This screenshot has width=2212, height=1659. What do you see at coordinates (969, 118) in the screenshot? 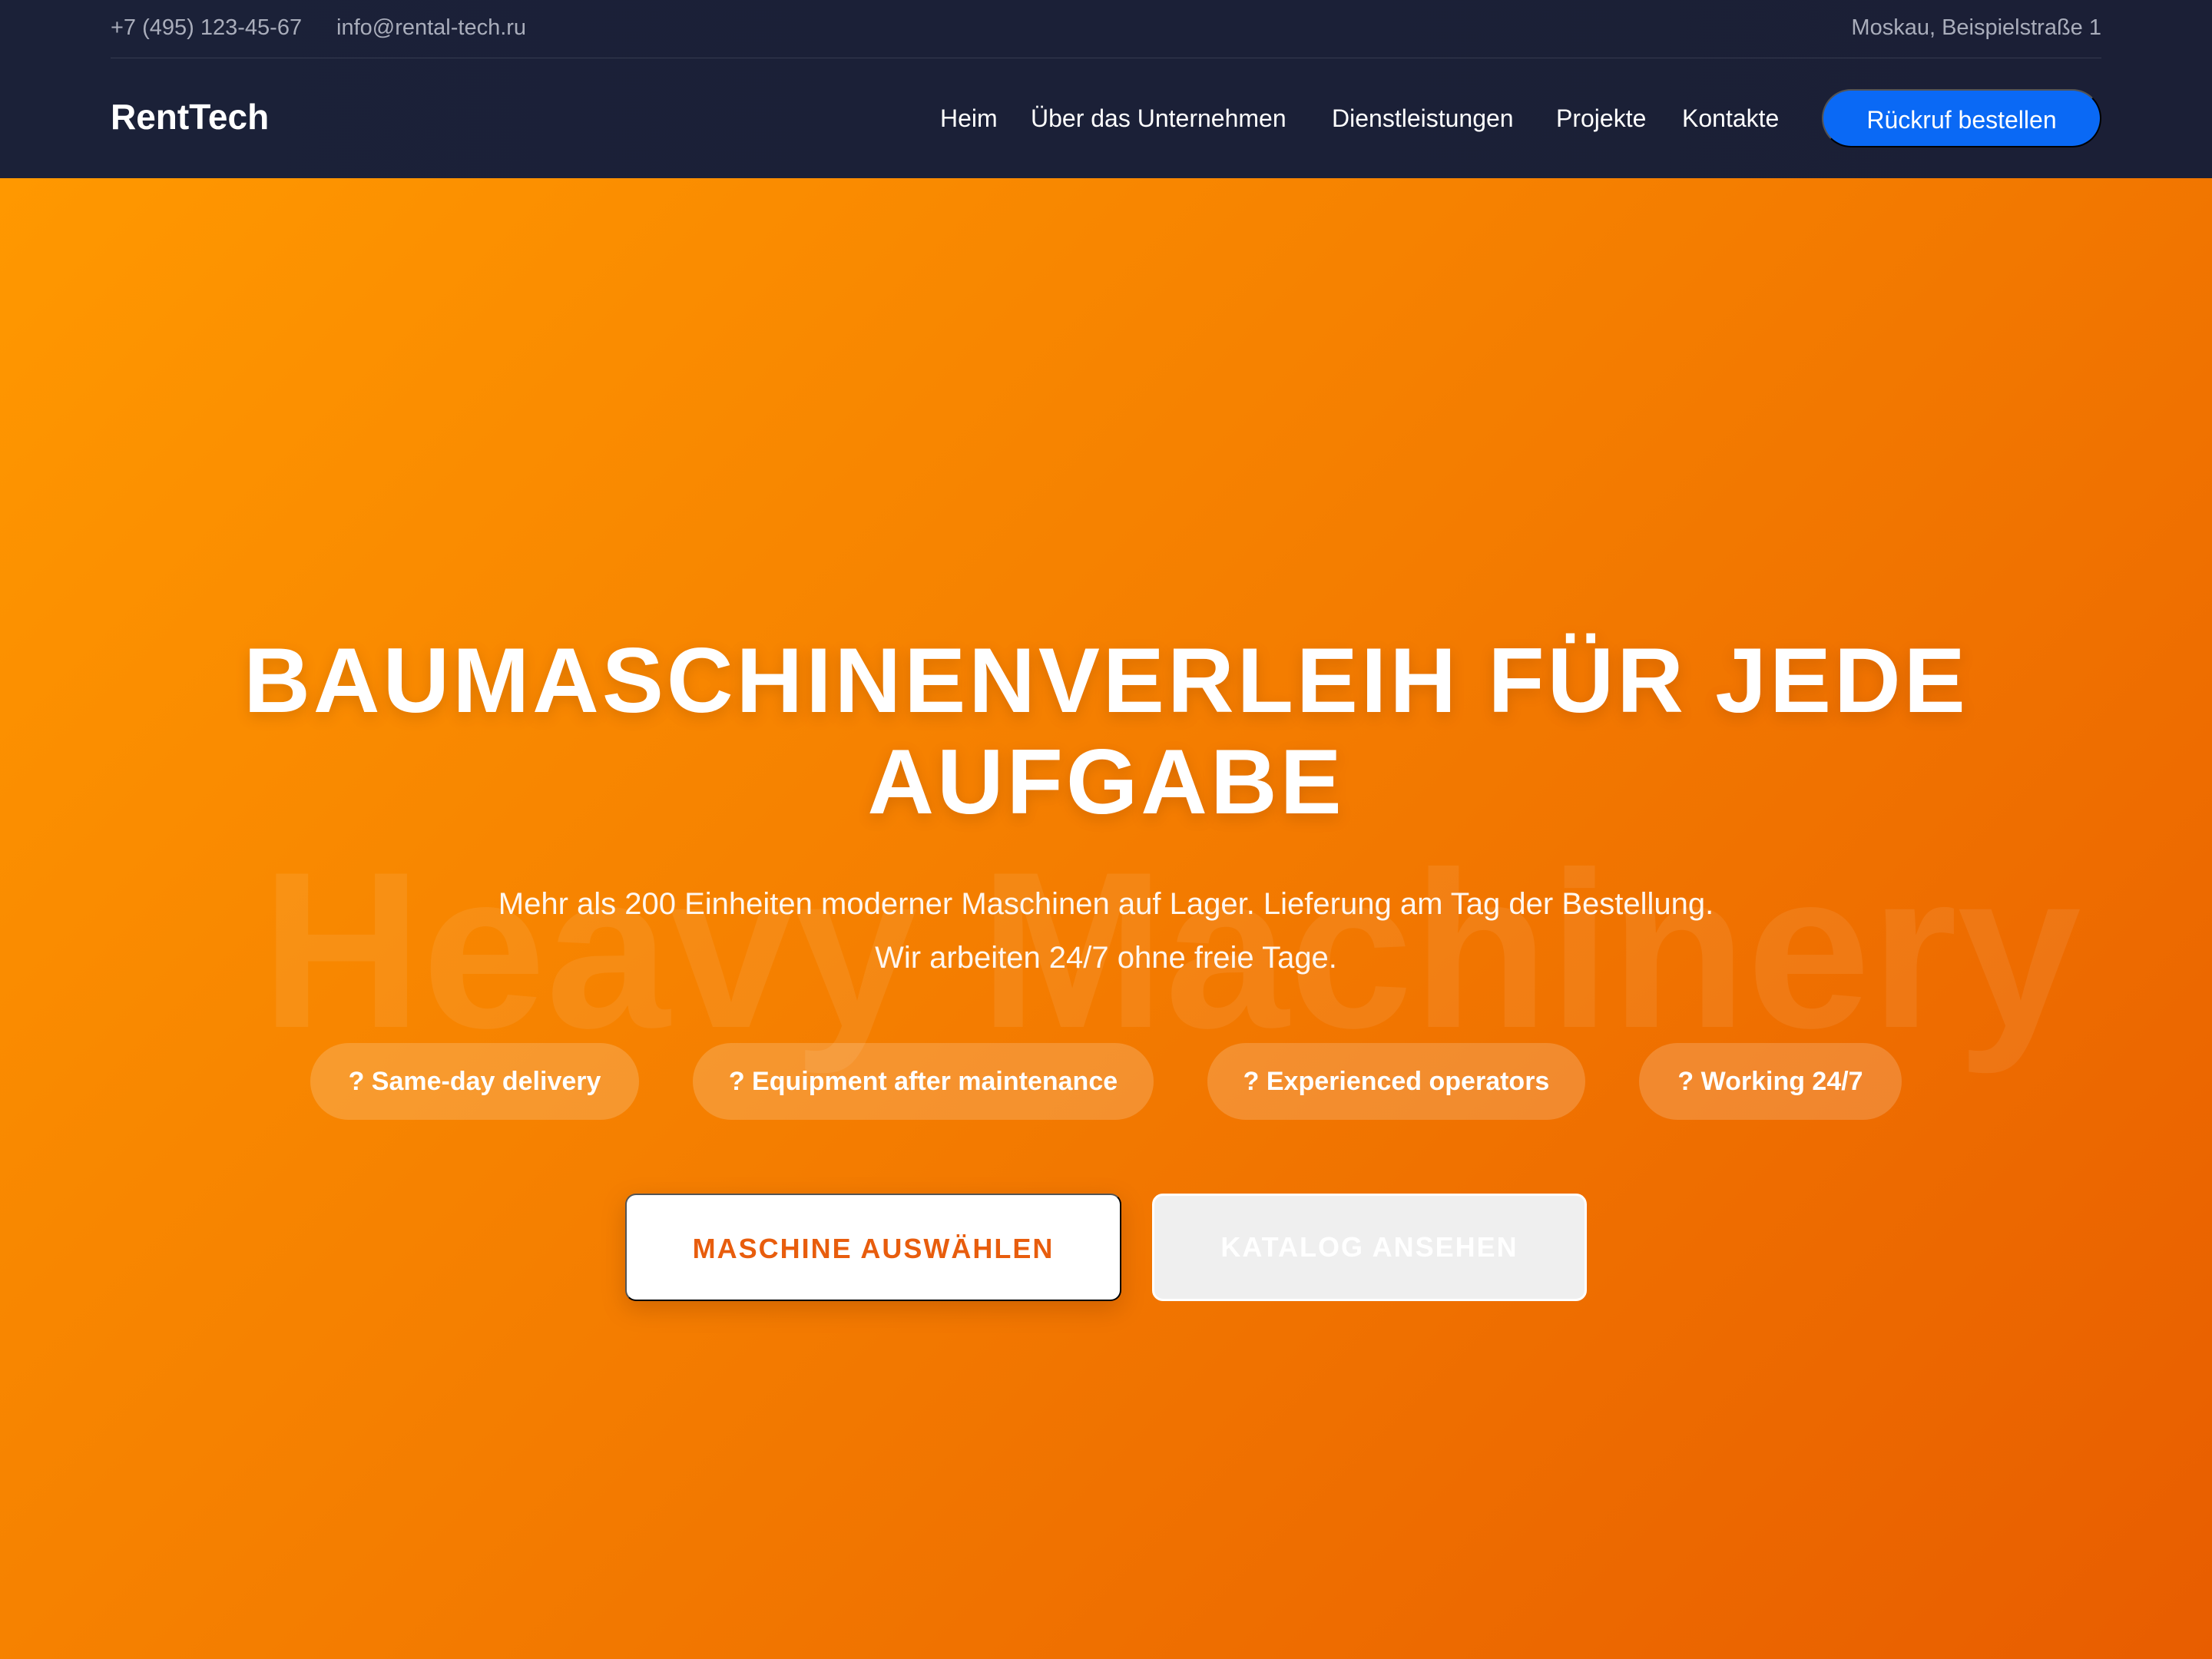
I see `nav-home-link: Heim` at bounding box center [969, 118].